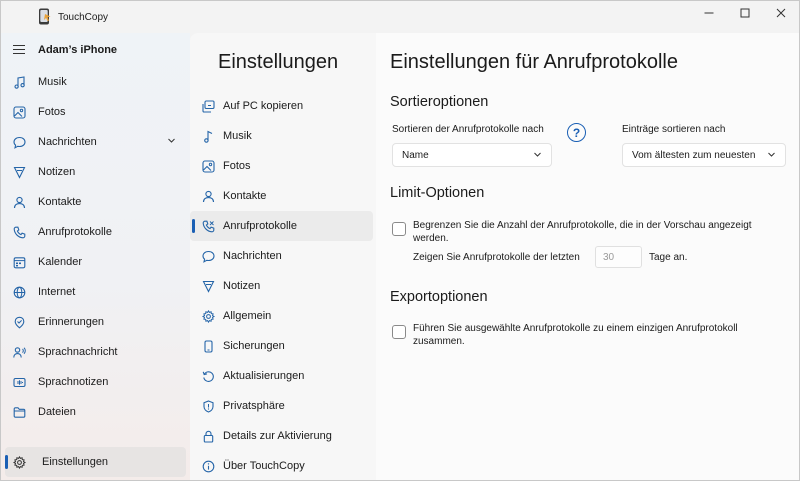 Image resolution: width=800 pixels, height=481 pixels. I want to click on maximize-button, so click(745, 13).